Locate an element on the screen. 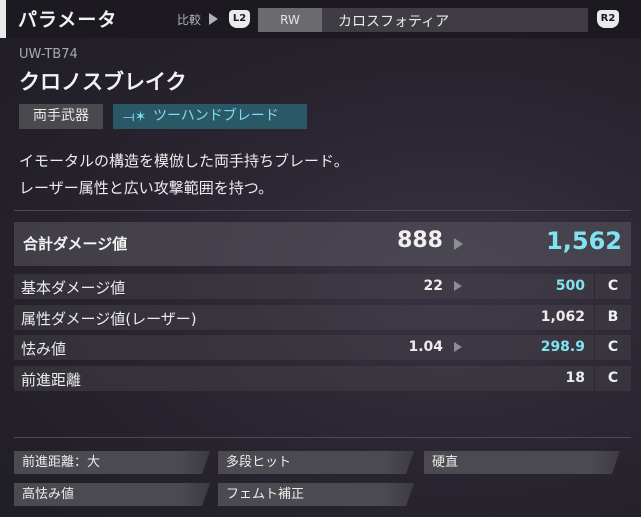  compare-weapon-class: RW is located at coordinates (290, 20).